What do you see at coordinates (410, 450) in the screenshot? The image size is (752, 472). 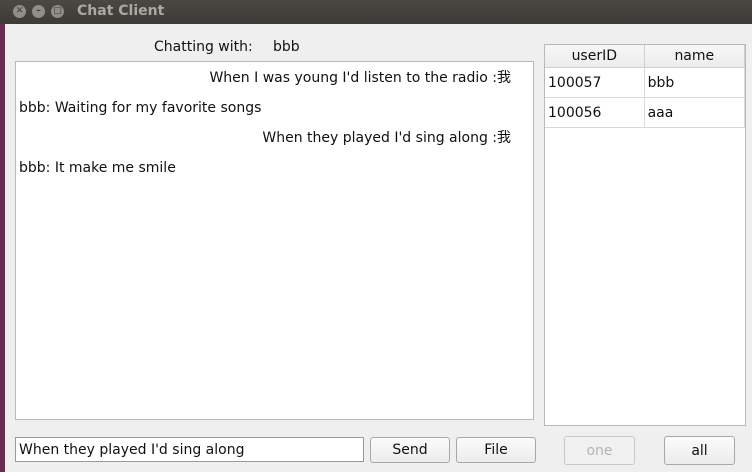 I see `send-button: Send` at bounding box center [410, 450].